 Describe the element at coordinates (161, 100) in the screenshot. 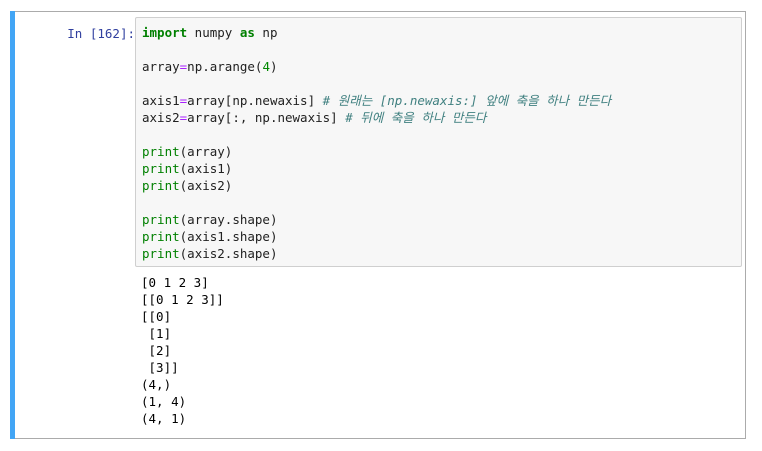

I see `code-token: axis1` at that location.